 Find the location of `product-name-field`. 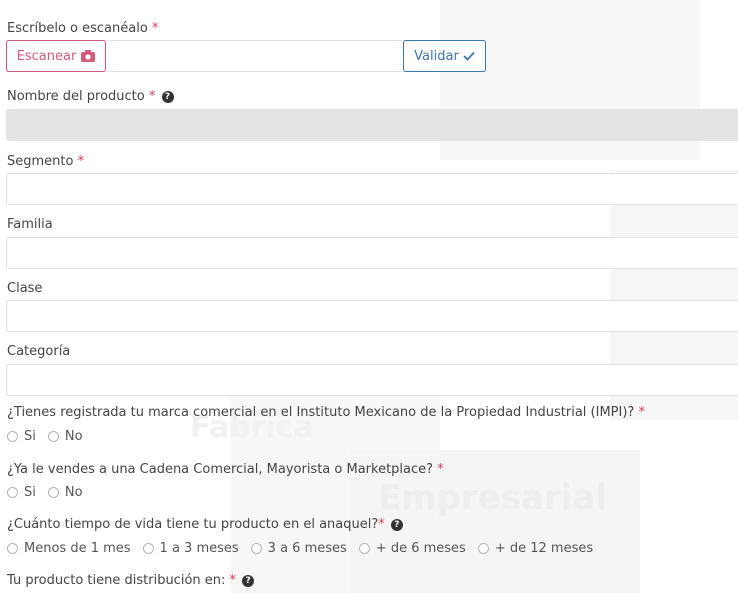

product-name-field is located at coordinates (372, 125).